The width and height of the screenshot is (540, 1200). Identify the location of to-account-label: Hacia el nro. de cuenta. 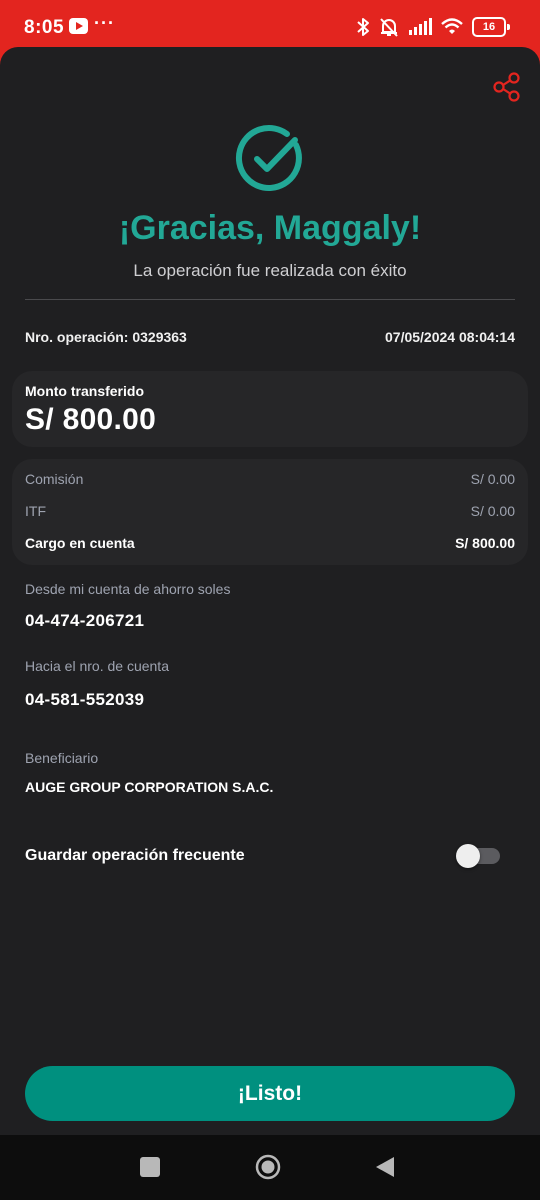
(97, 666).